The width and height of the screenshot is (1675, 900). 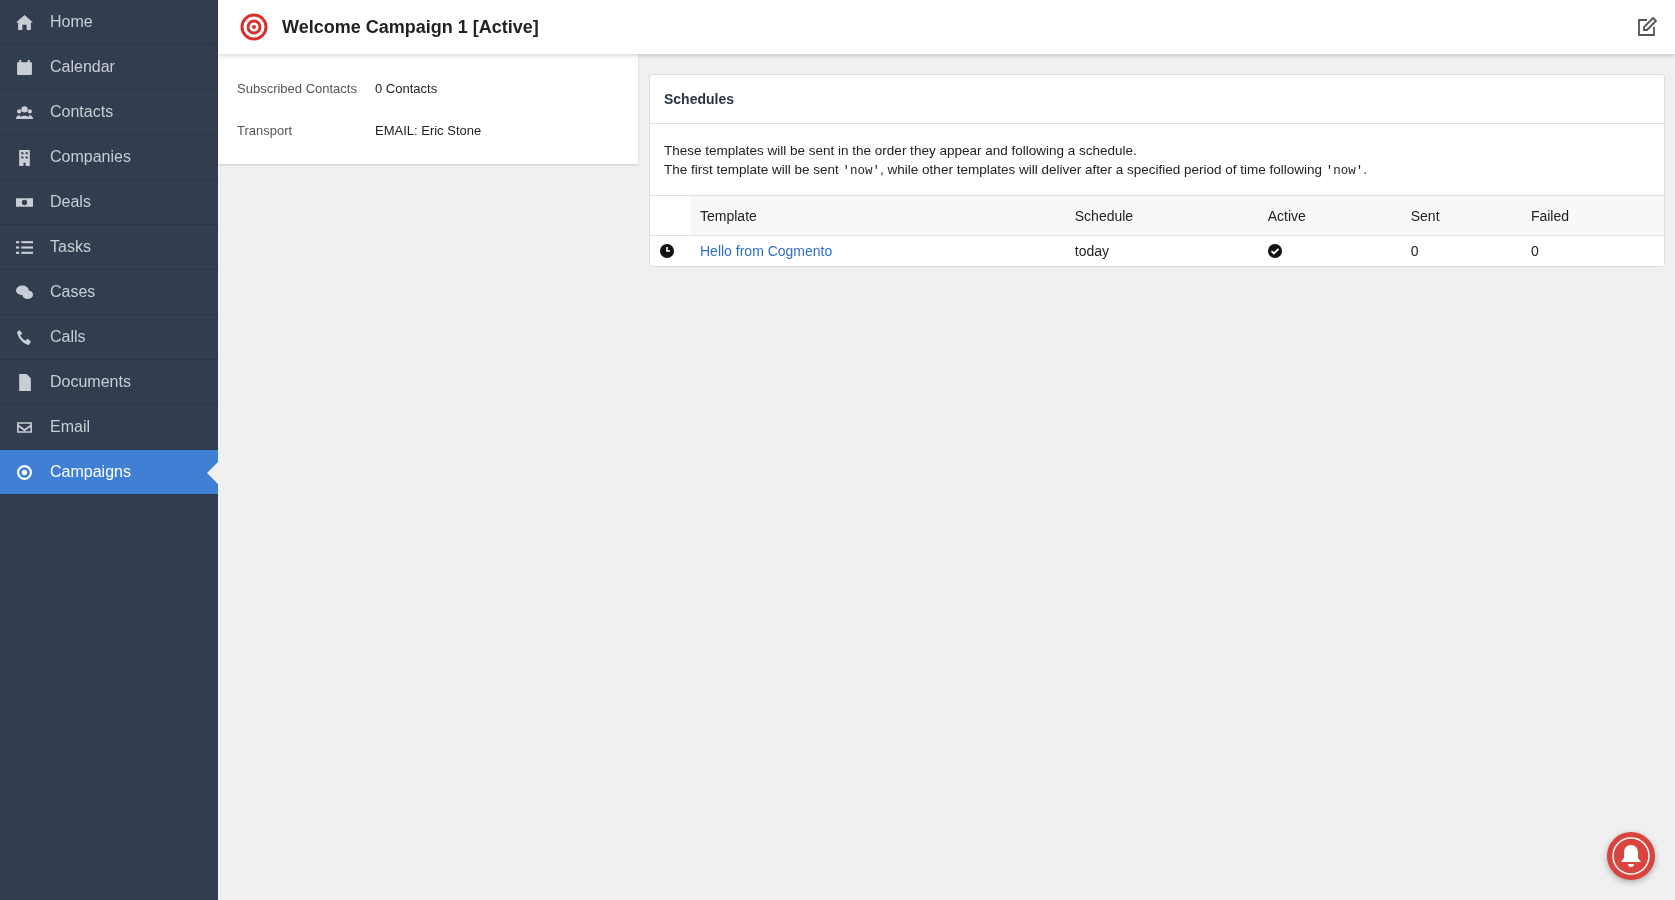 What do you see at coordinates (766, 251) in the screenshot?
I see `template-link: Hello from Cogmento` at bounding box center [766, 251].